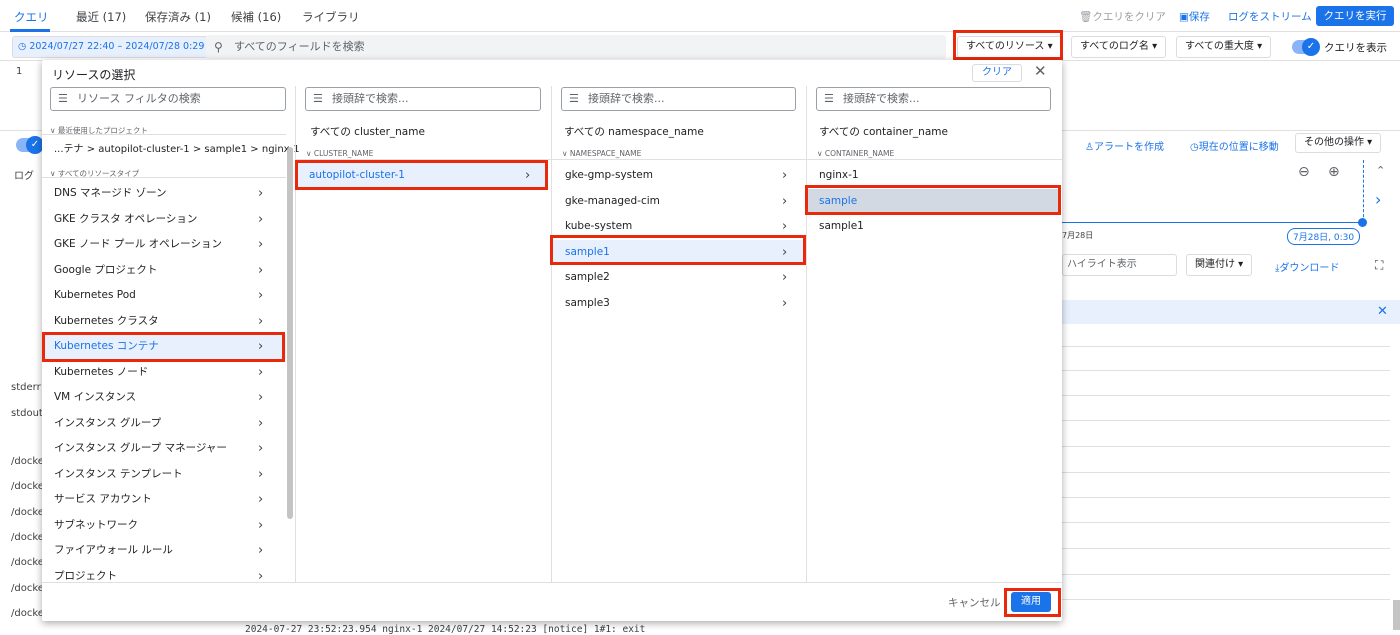 Image resolution: width=1400 pixels, height=635 pixels. What do you see at coordinates (164, 474) in the screenshot?
I see `resource-type-item: インスタンス テンプレート ›` at bounding box center [164, 474].